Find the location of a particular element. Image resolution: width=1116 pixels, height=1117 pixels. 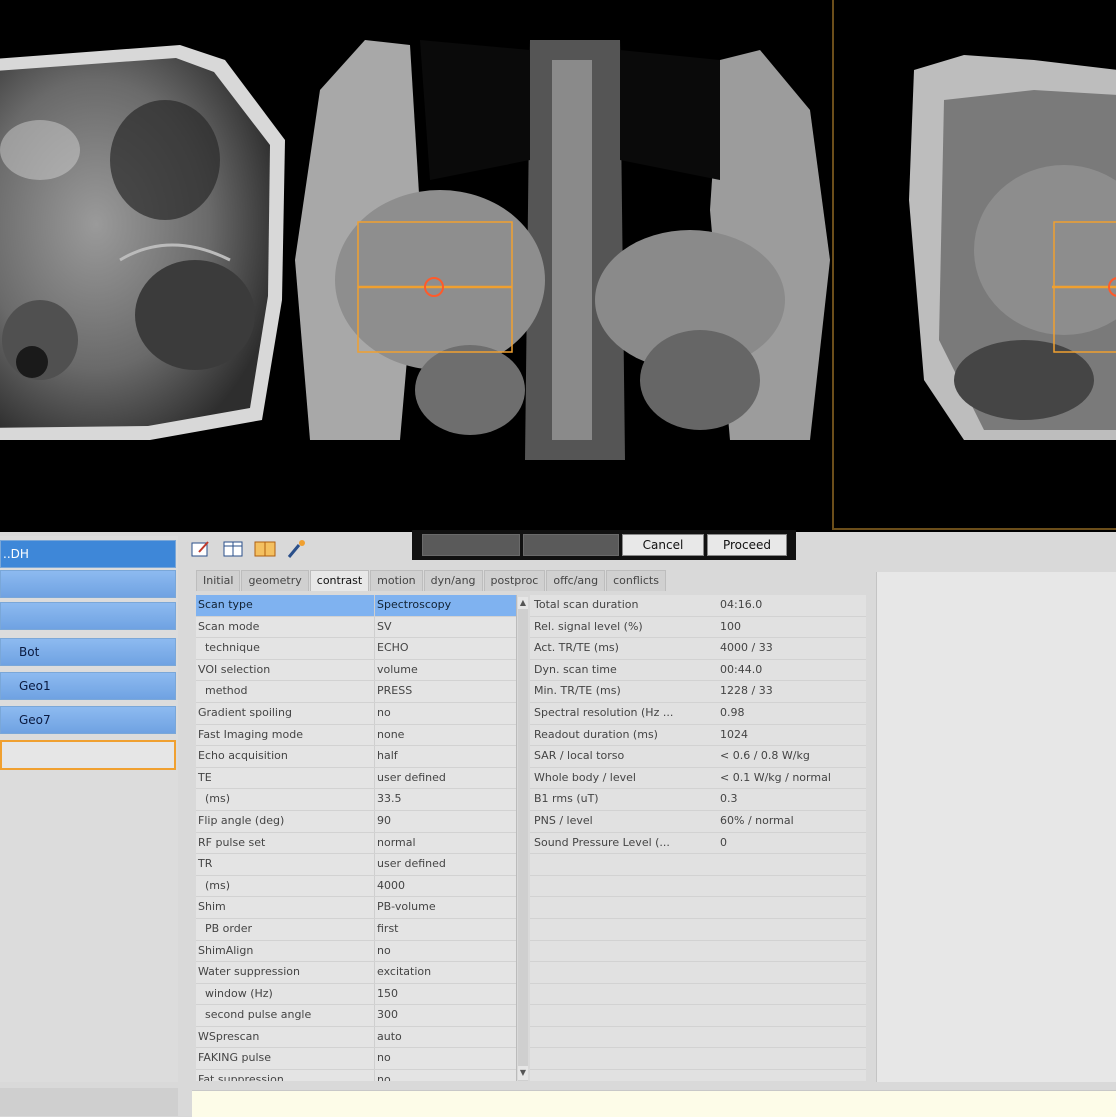

parameter-value: first is located at coordinates (445, 929).